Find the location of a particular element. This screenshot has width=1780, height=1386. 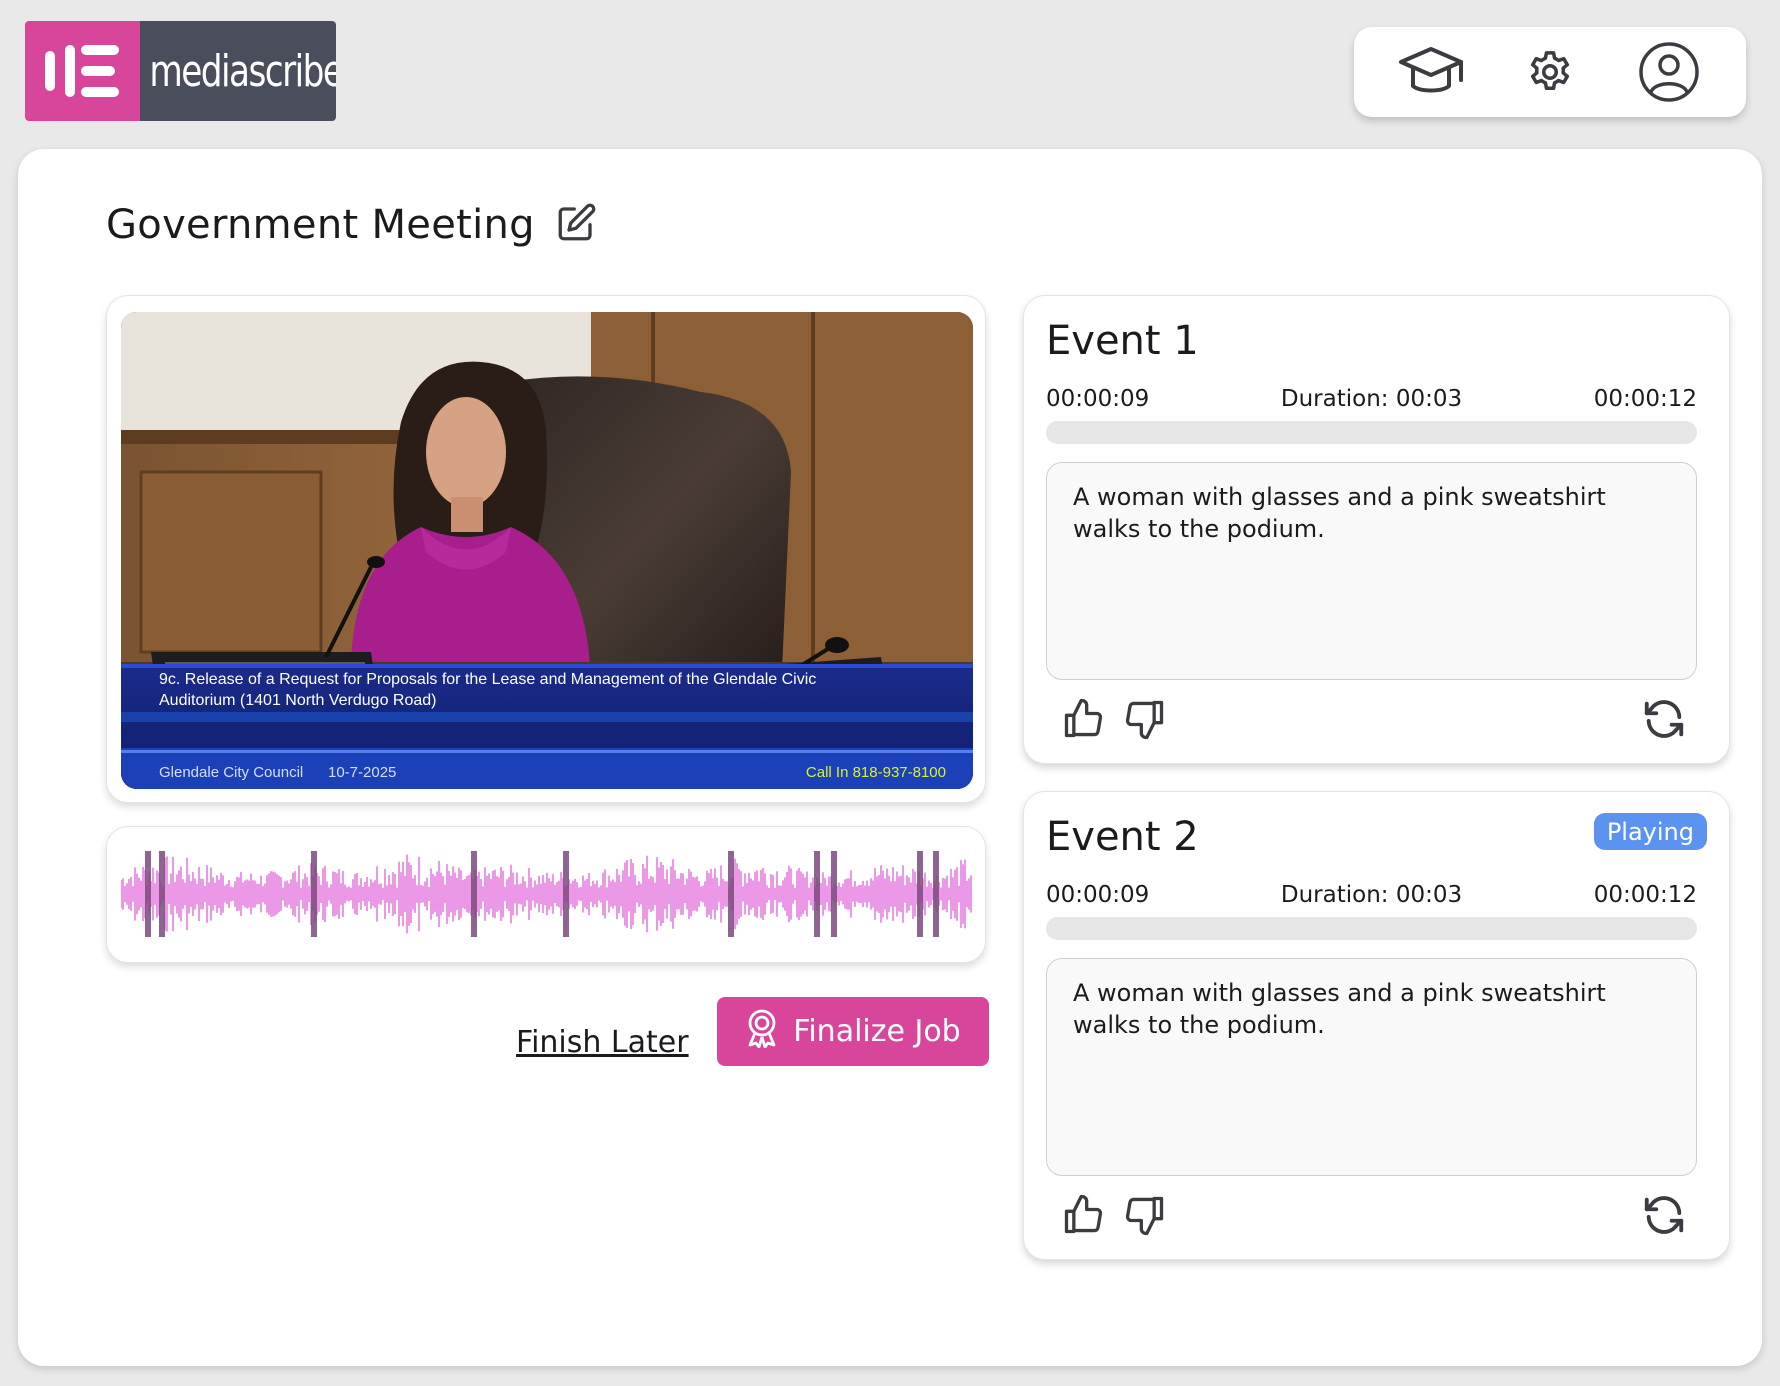

waveform-graphic is located at coordinates (547, 894).